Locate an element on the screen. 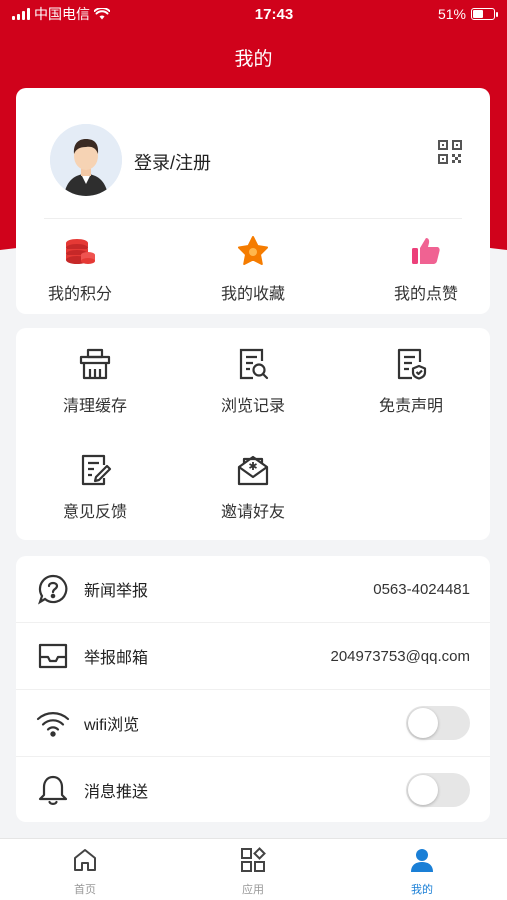  push-notifications-toggle is located at coordinates (438, 790).